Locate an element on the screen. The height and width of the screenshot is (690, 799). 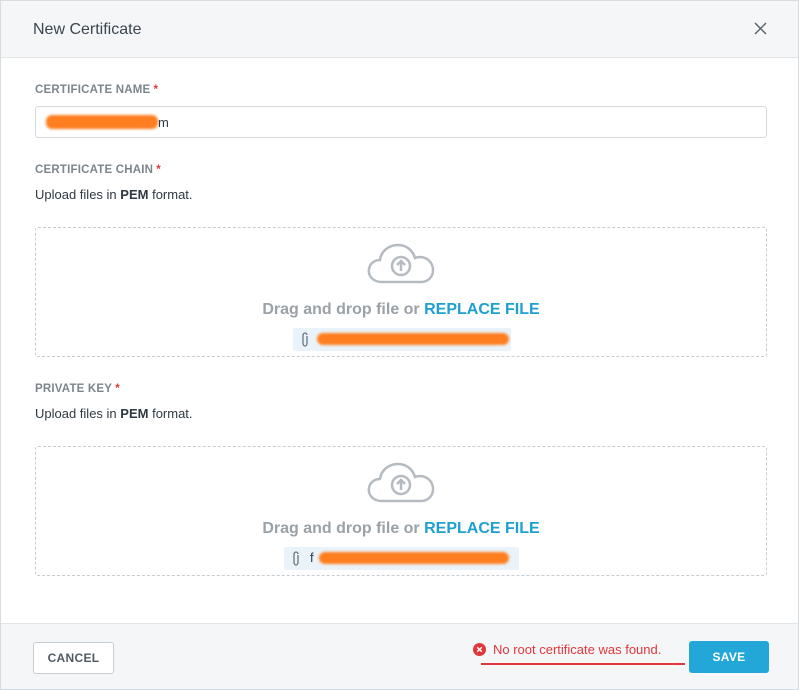
private-key-label: PRIVATE KEY * is located at coordinates (77, 389).